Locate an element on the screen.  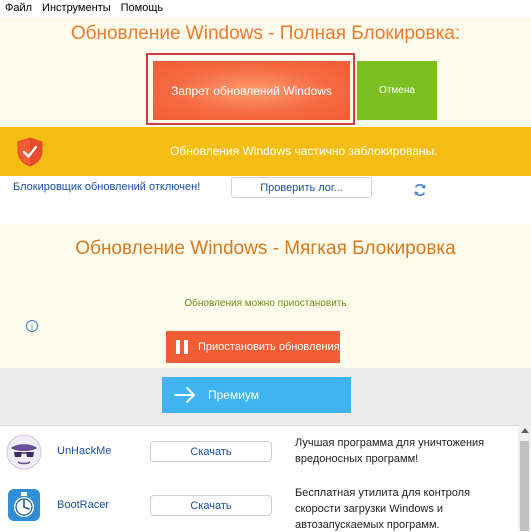
pause-updates-label: Приостановить обновления is located at coordinates (269, 347).